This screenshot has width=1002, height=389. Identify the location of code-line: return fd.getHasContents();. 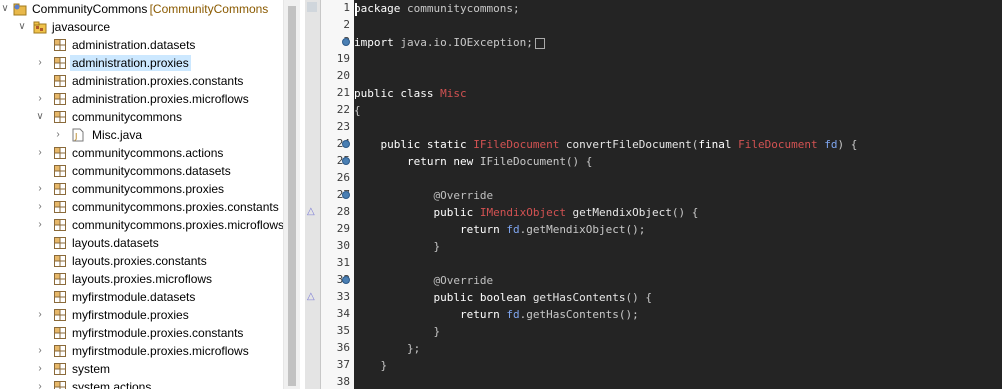
(496, 314).